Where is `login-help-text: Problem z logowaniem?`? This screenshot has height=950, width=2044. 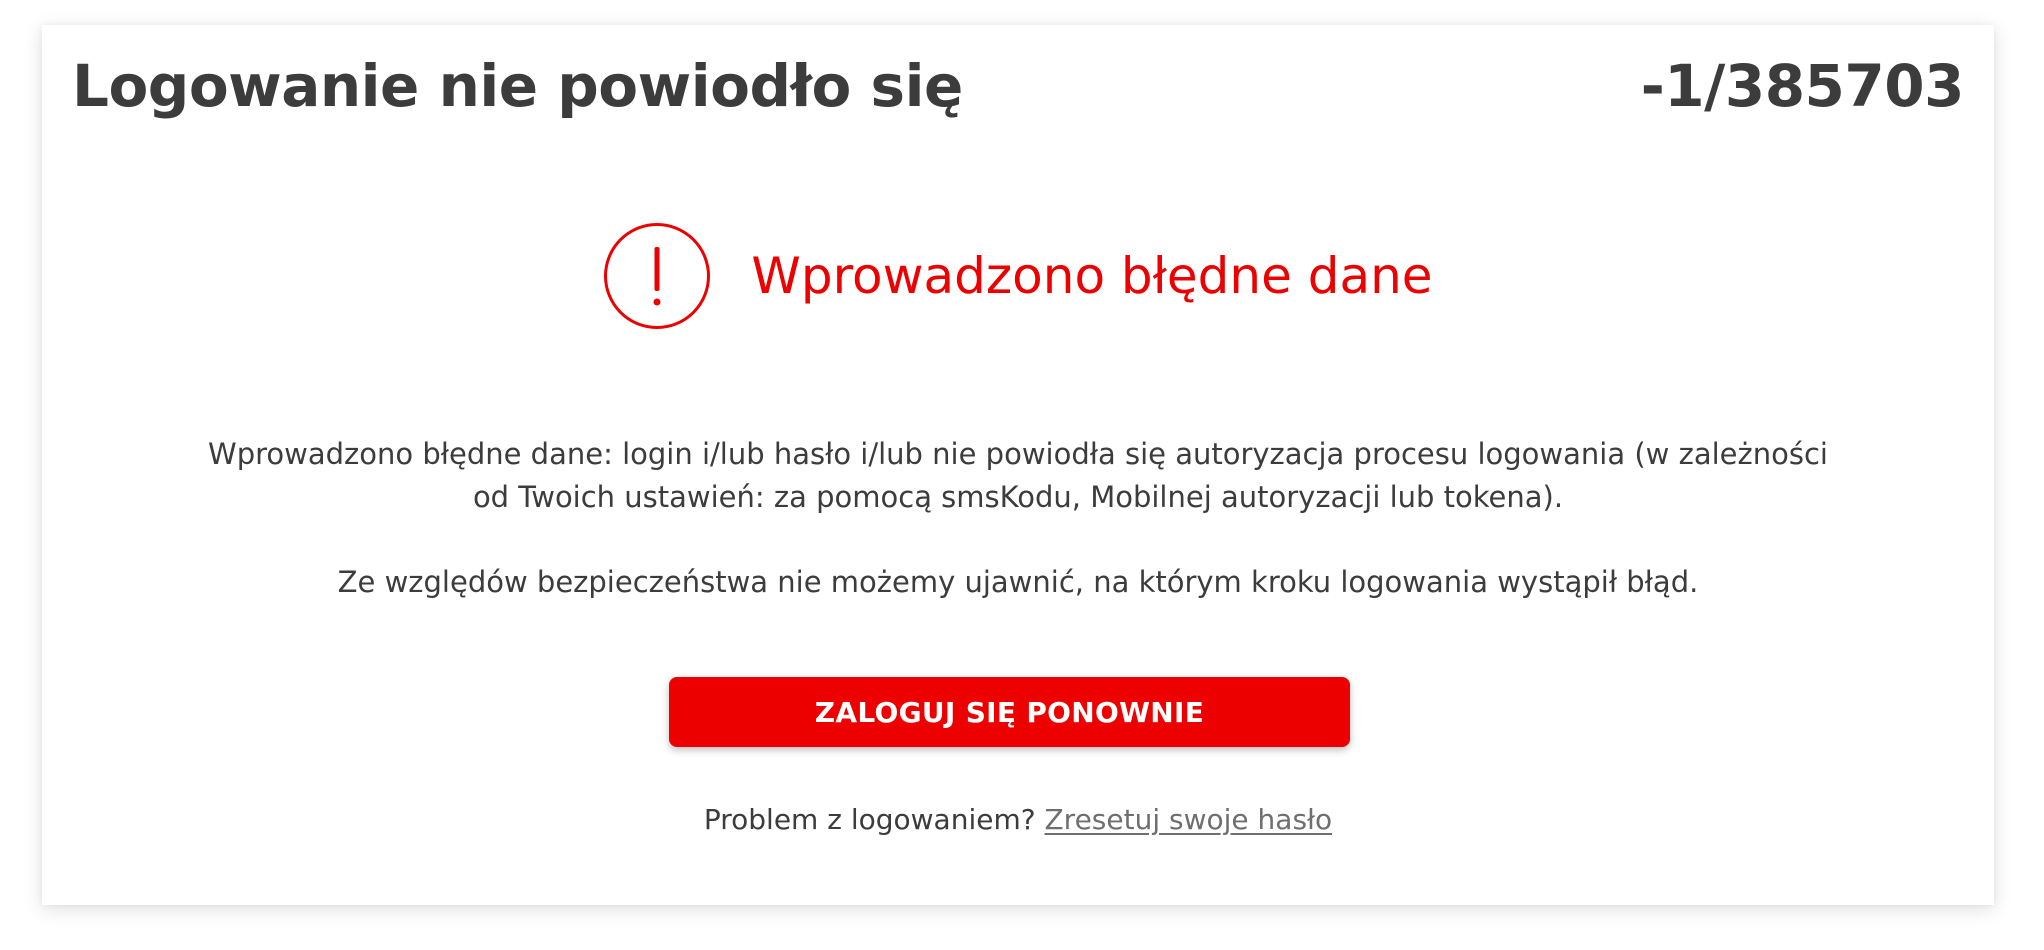 login-help-text: Problem z logowaniem? is located at coordinates (869, 819).